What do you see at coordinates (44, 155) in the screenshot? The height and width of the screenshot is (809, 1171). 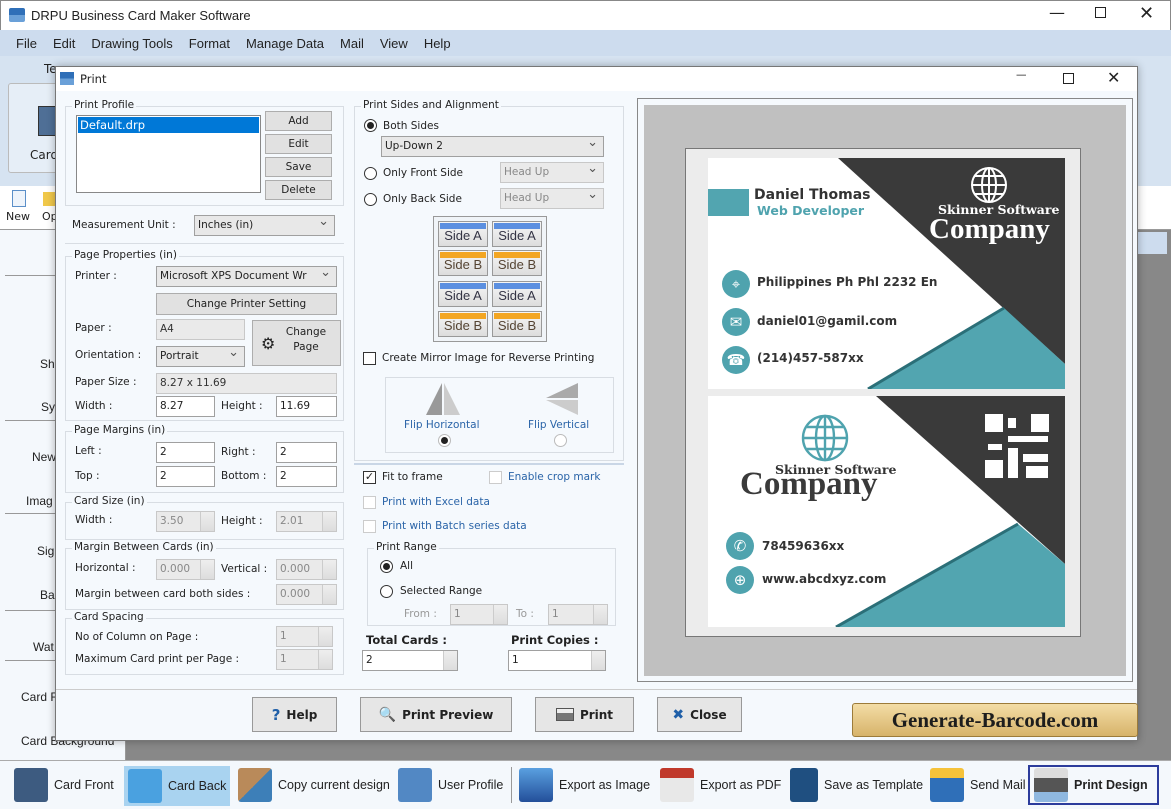 I see `ribbon-card-label: Card` at bounding box center [44, 155].